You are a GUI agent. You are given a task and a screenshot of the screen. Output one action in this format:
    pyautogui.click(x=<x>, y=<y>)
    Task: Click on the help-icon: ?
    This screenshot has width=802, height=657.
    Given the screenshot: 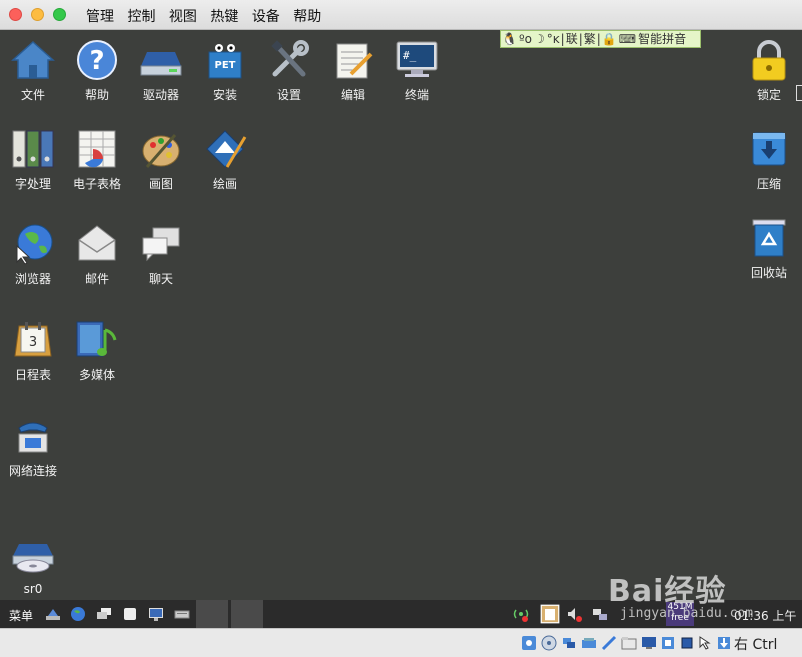 What is the action you would take?
    pyautogui.click(x=97, y=60)
    